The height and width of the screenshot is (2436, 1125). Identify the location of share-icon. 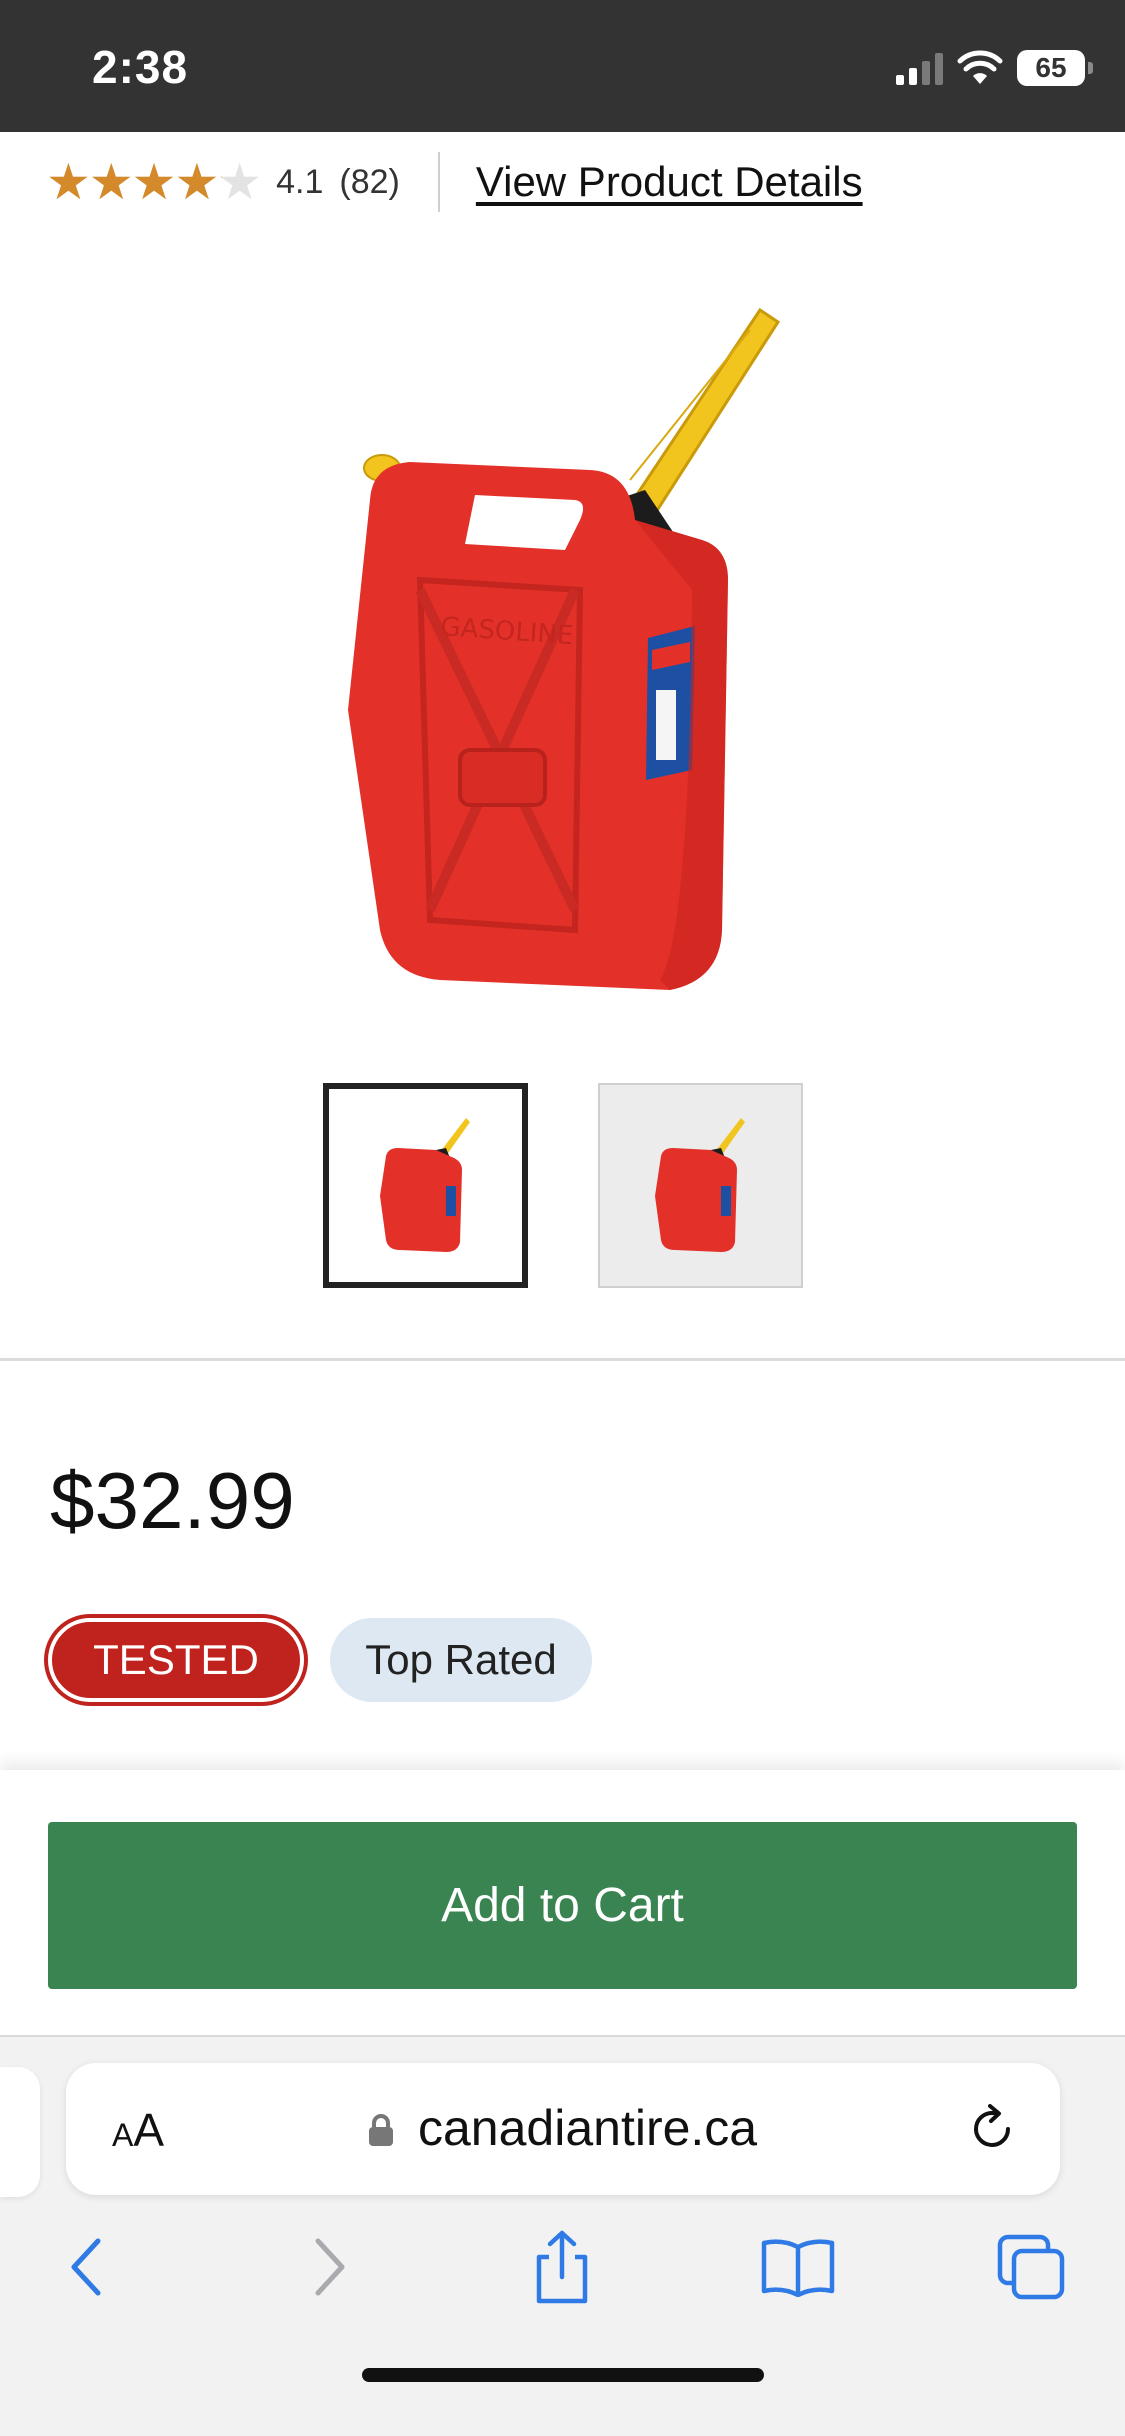
(562, 2267).